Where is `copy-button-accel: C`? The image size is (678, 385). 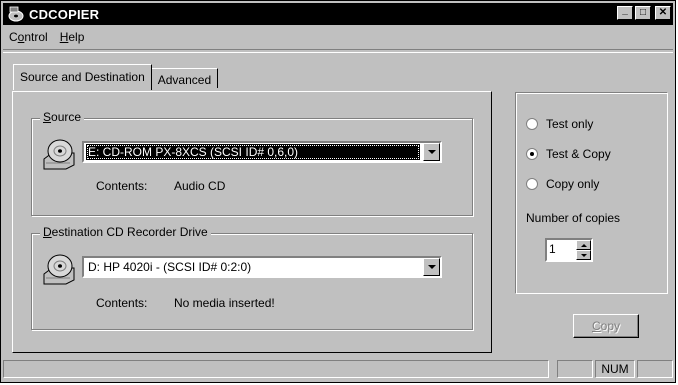 copy-button-accel: C is located at coordinates (596, 326).